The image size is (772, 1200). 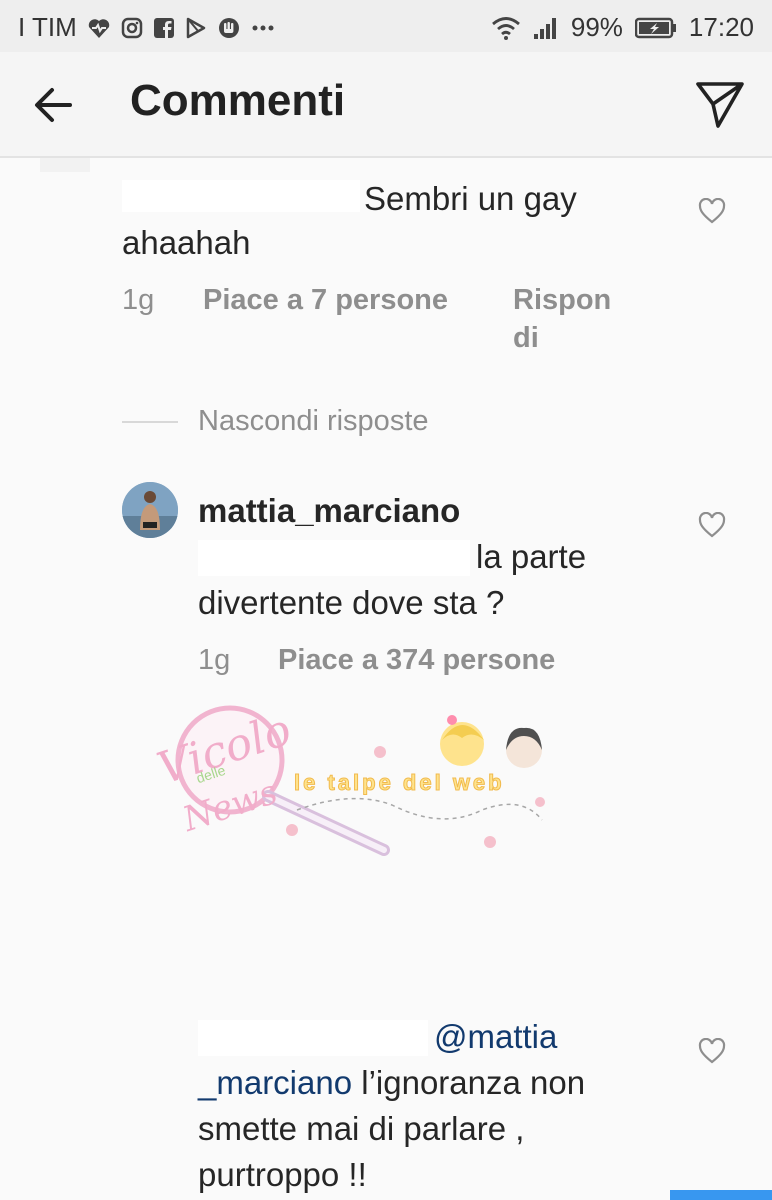 What do you see at coordinates (386, 26) in the screenshot?
I see `status-bar: I TIM 99% 17:20` at bounding box center [386, 26].